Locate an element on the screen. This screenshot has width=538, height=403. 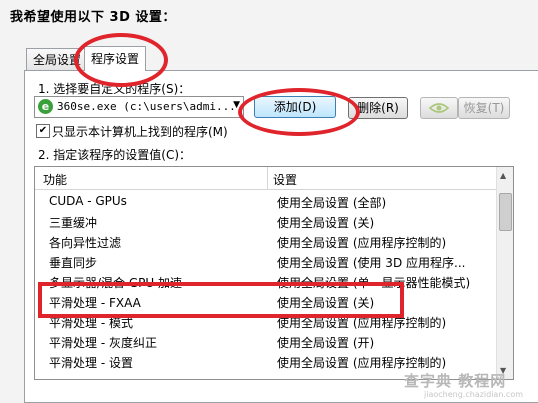
row-setting: 使用全局设置 (关) is located at coordinates (326, 223).